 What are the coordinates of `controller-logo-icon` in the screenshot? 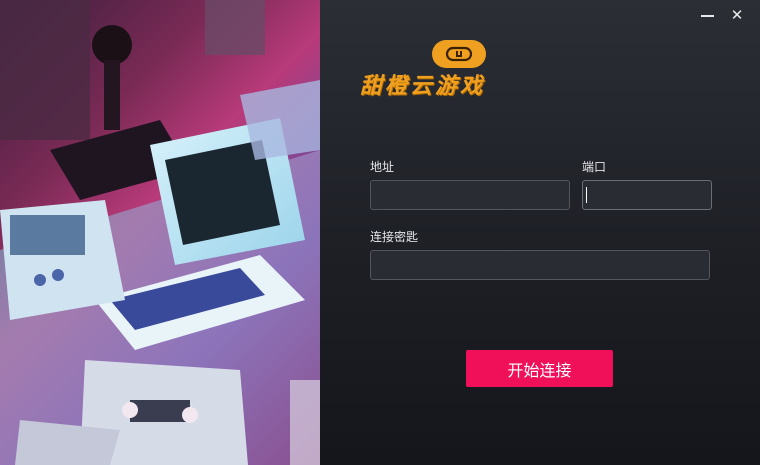 It's located at (459, 54).